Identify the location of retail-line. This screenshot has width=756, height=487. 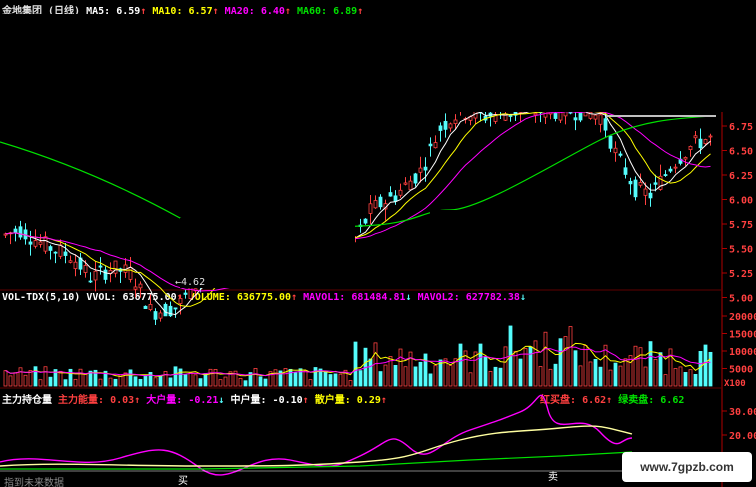
(316, 446).